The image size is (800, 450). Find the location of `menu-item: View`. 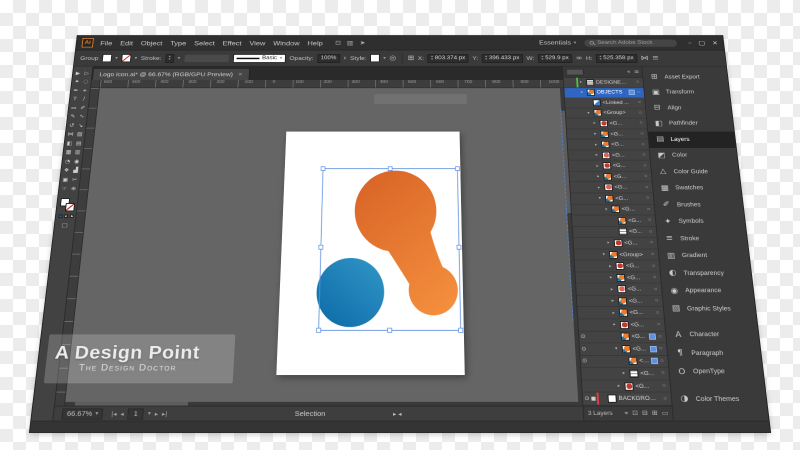

menu-item: View is located at coordinates (257, 42).